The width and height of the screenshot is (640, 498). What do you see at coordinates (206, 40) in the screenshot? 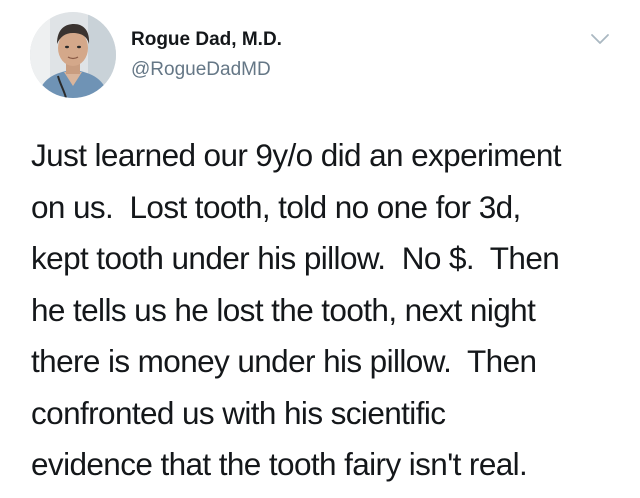
I see `display-name: Rogue Dad, M.D.` at bounding box center [206, 40].